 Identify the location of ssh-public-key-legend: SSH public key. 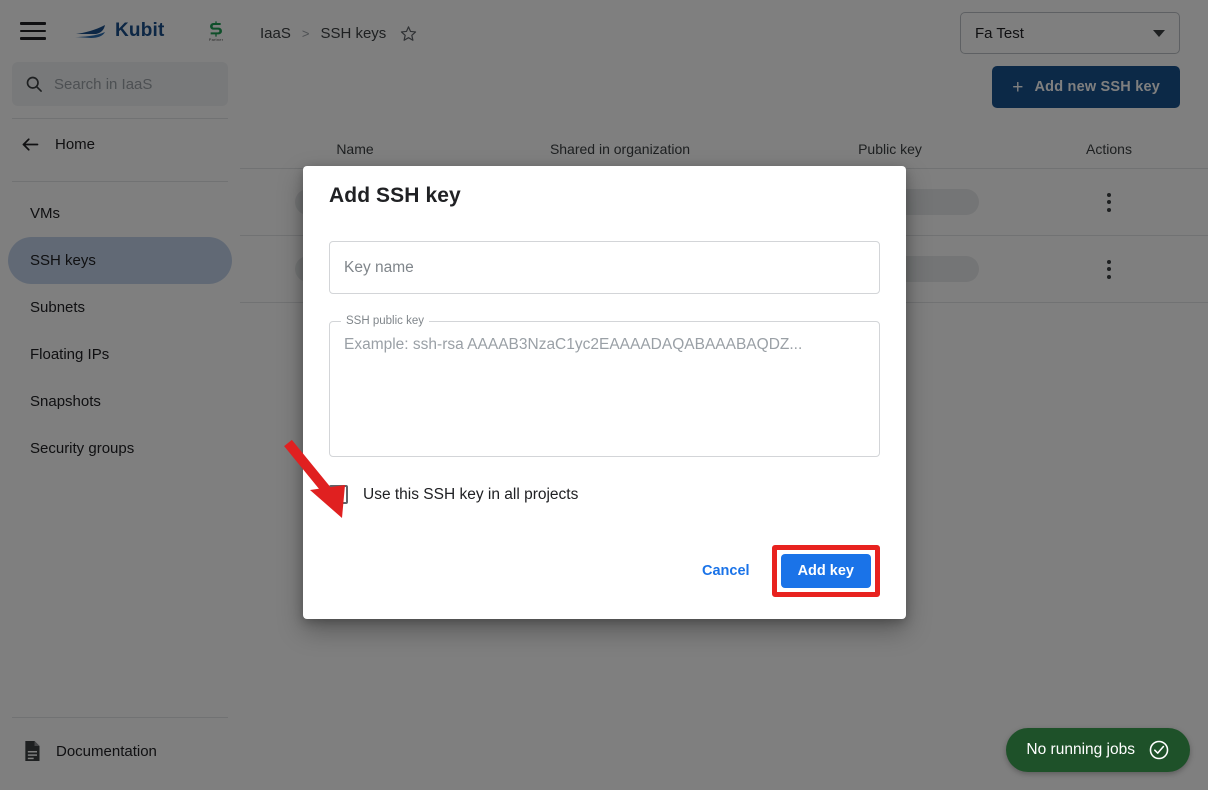
(385, 321).